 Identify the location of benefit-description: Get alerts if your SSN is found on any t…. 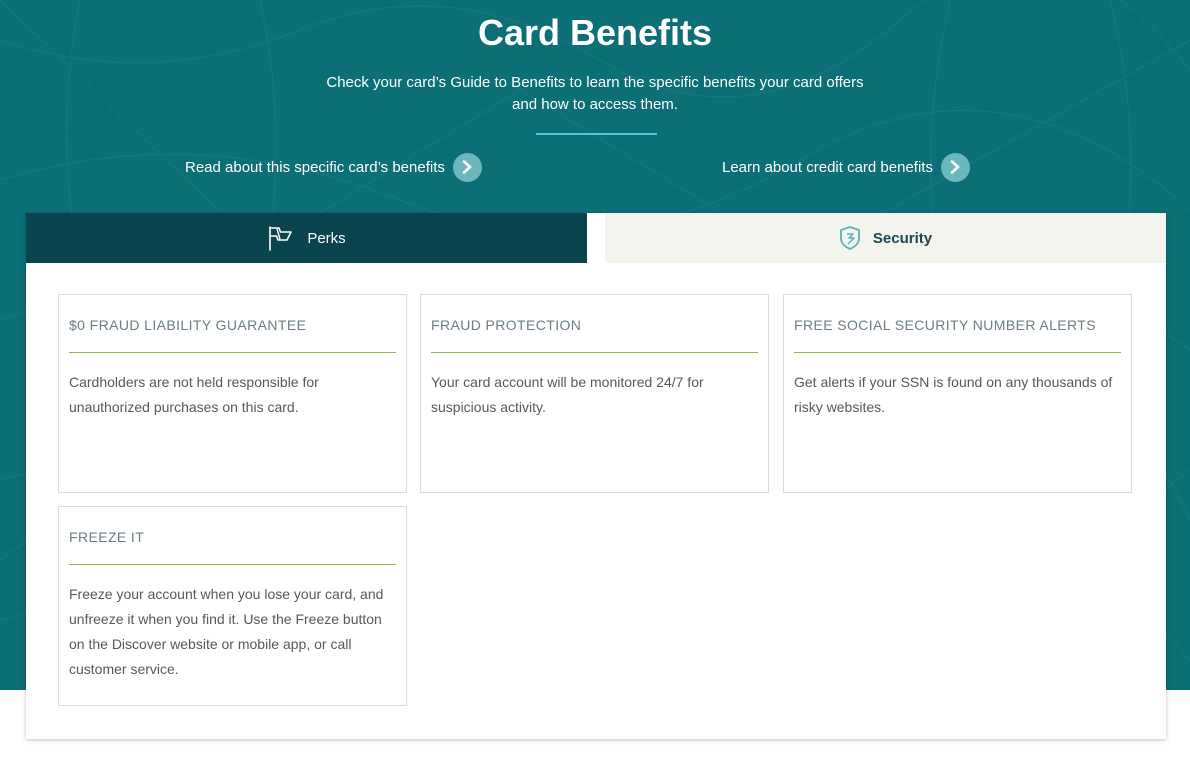
(953, 394).